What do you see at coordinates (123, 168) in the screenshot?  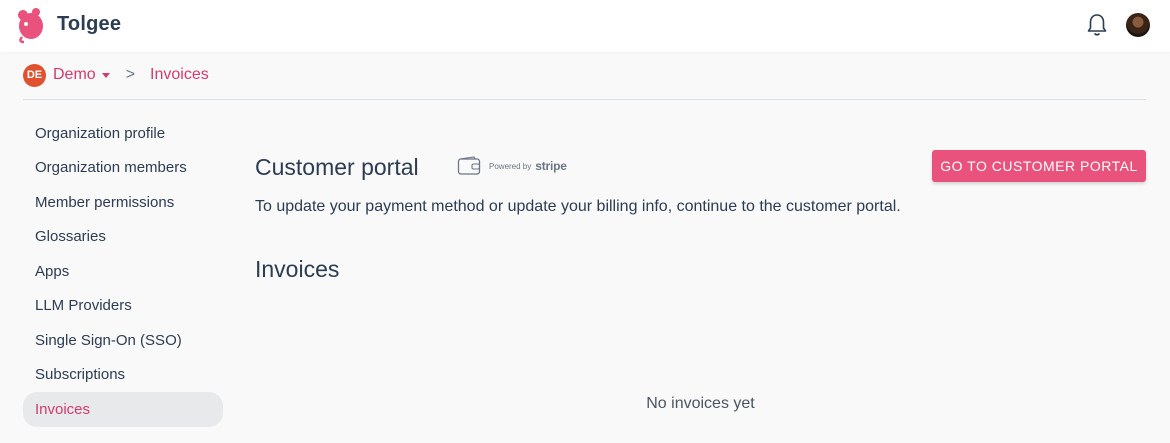 I see `sidebar-item-organization-members: Organization members` at bounding box center [123, 168].